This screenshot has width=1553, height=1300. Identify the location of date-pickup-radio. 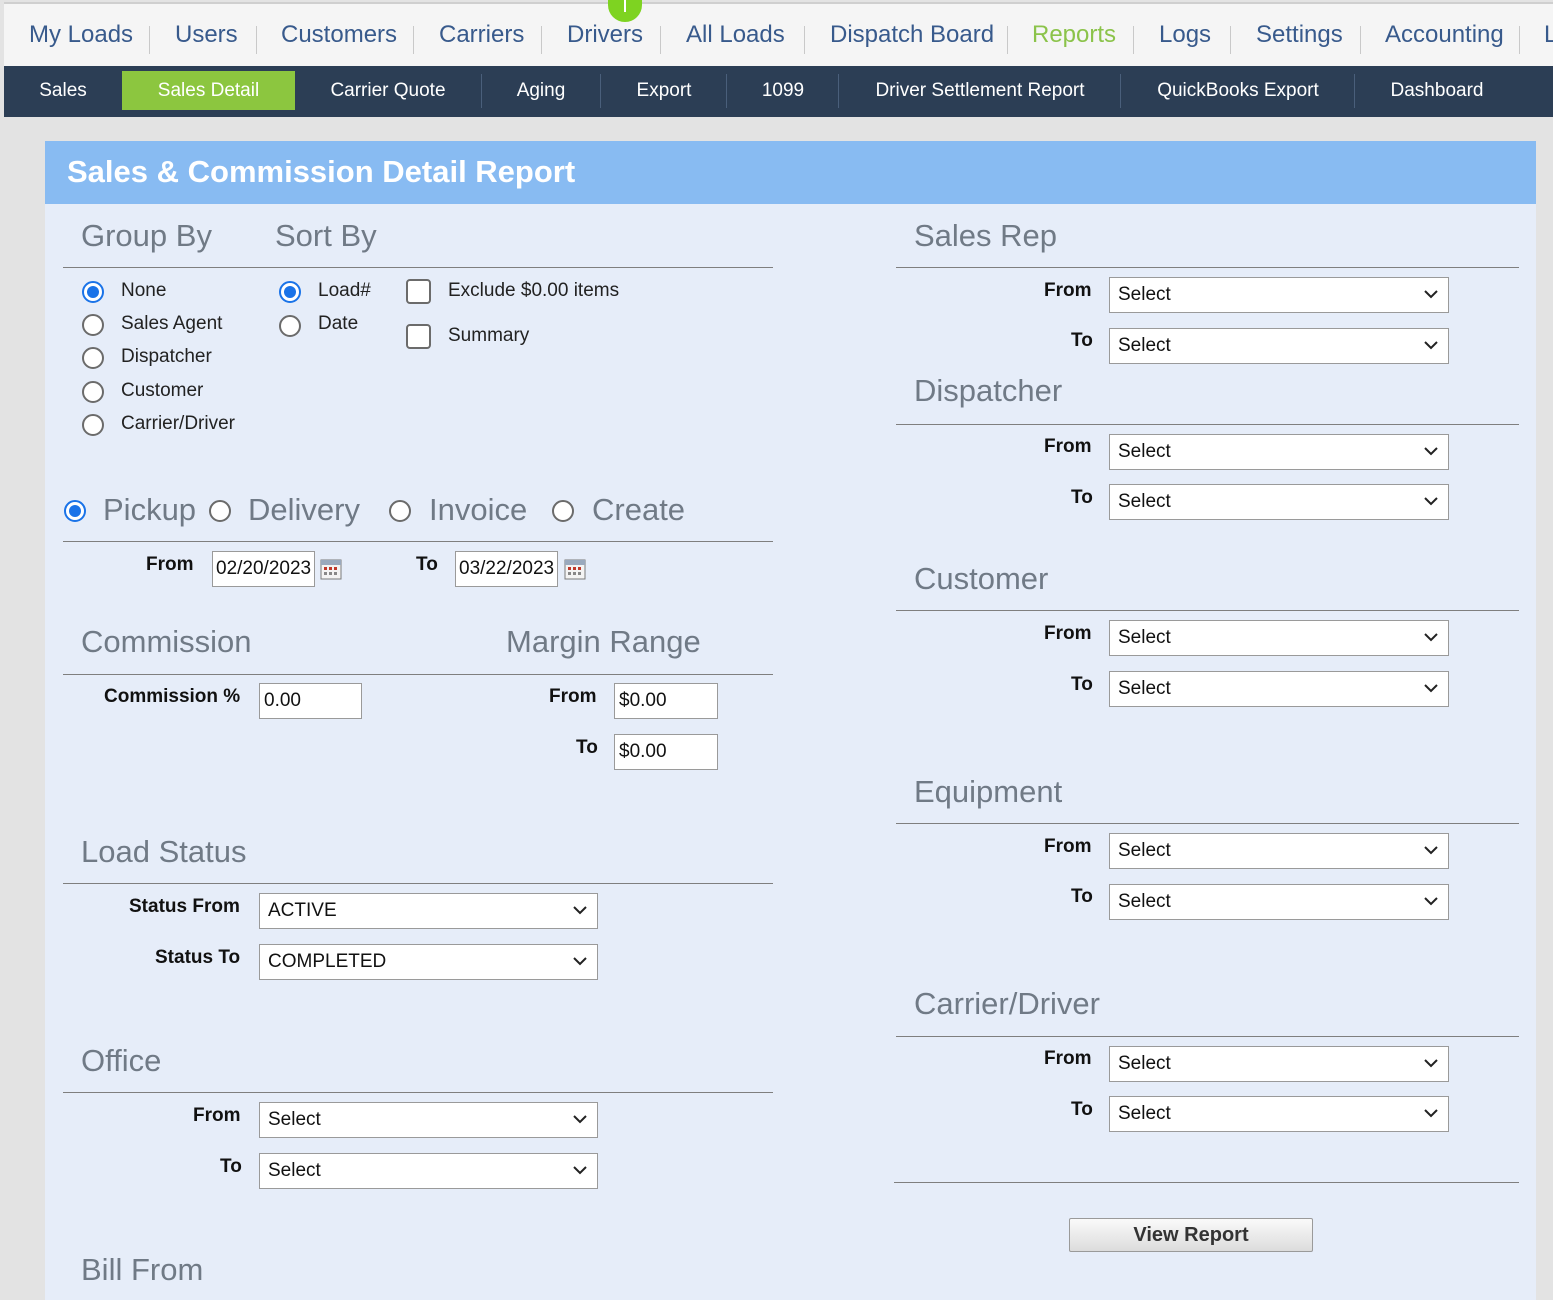
(75, 511).